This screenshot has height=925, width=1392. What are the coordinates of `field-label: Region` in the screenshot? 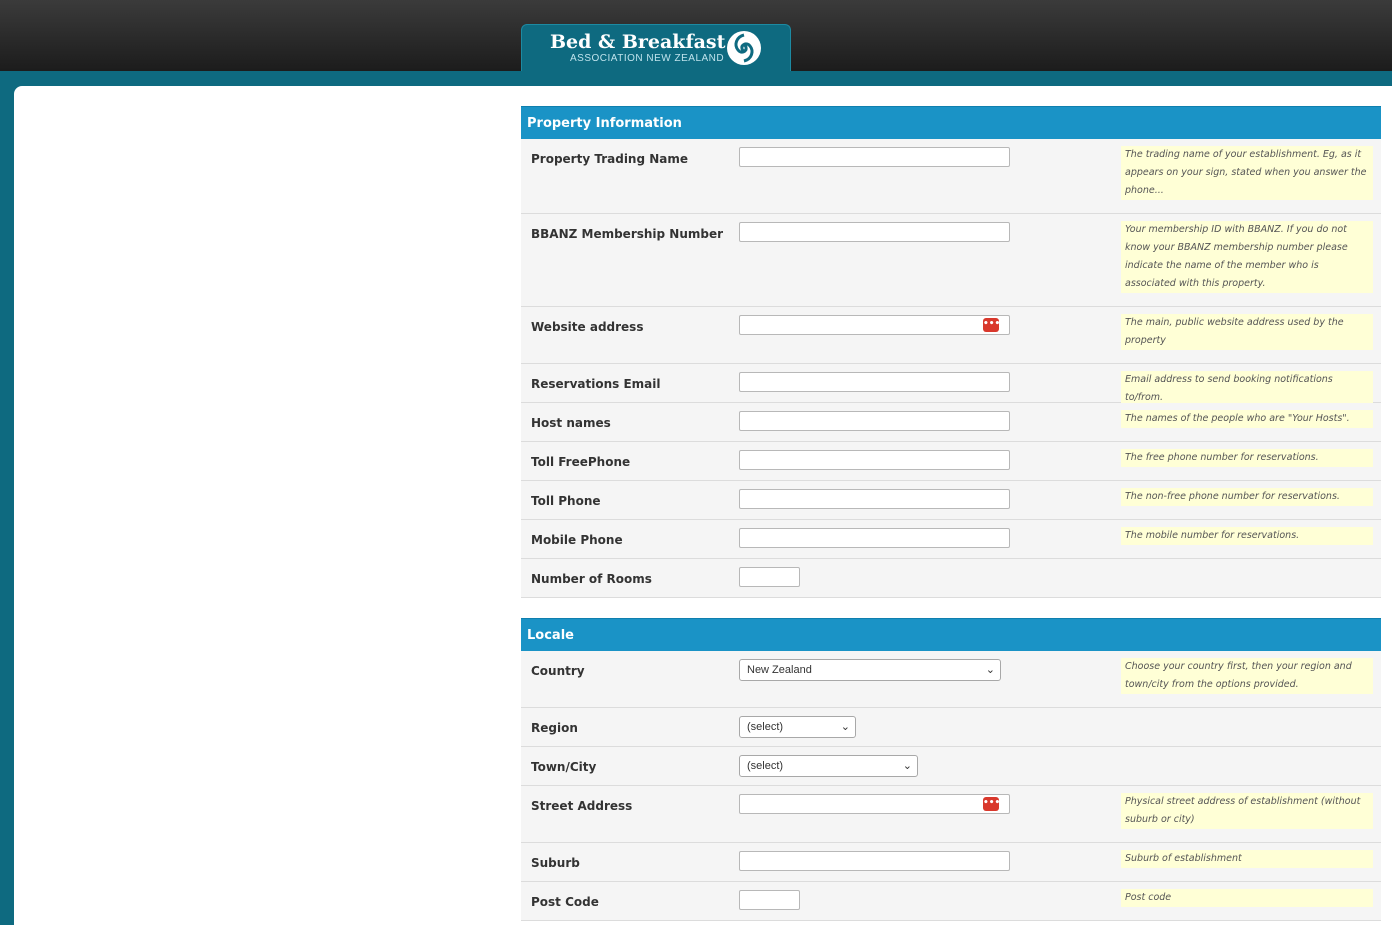 It's located at (554, 728).